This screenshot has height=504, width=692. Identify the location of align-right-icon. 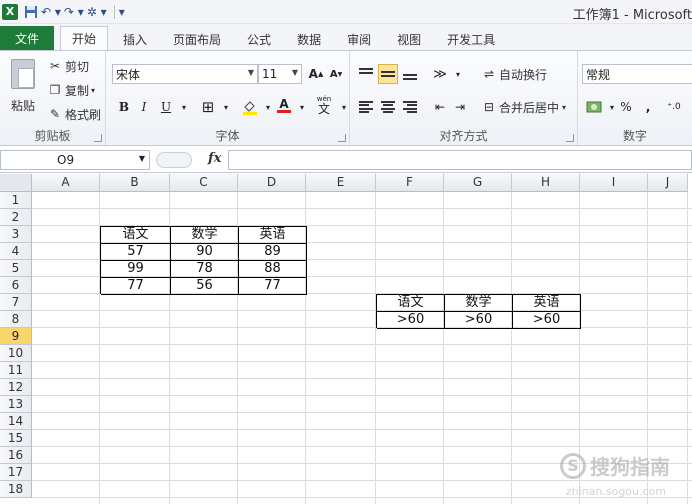
(410, 107).